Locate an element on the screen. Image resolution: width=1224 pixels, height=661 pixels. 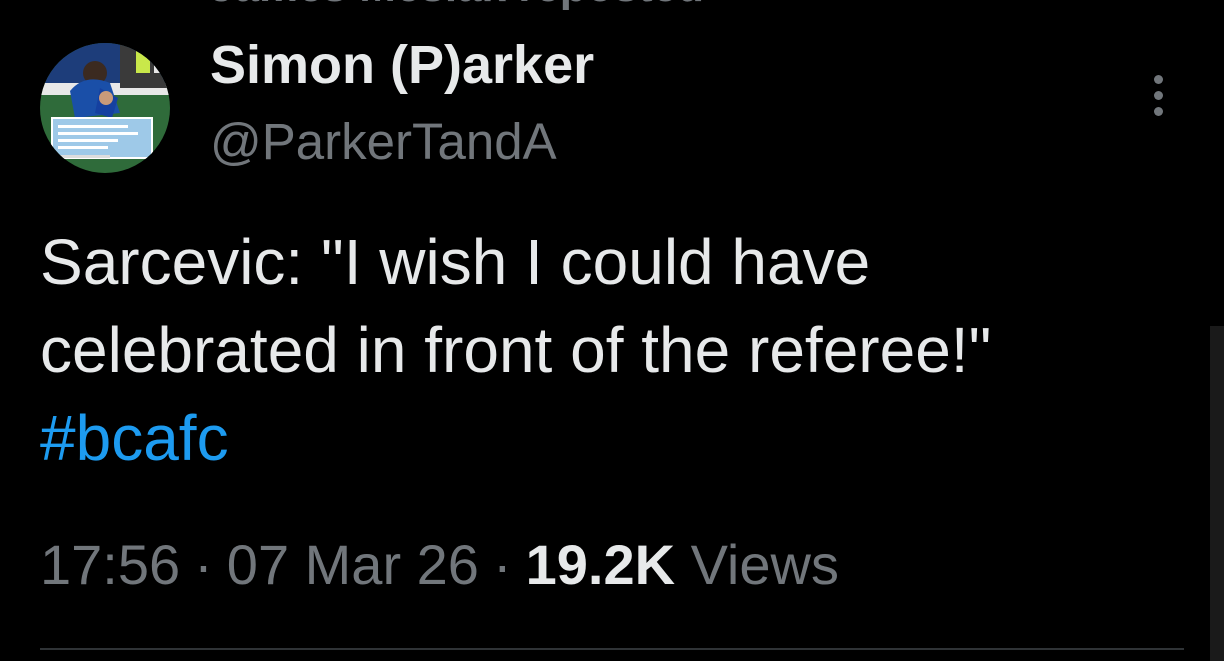
author-handle: @ParkerTandA is located at coordinates (383, 141).